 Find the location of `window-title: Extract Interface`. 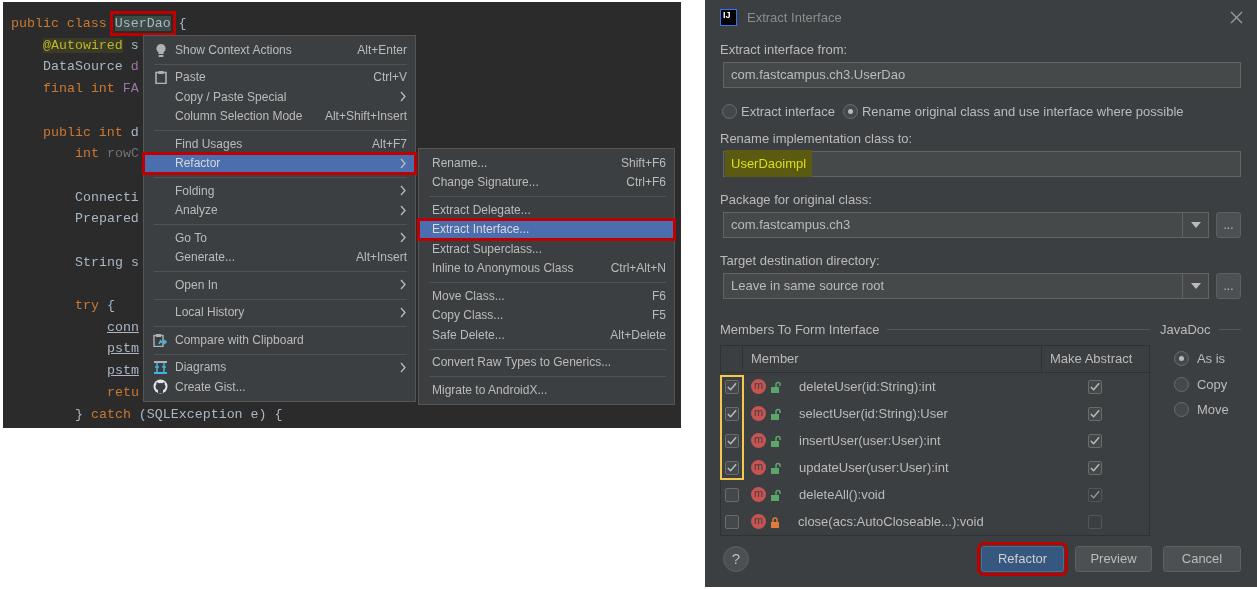

window-title: Extract Interface is located at coordinates (795, 17).